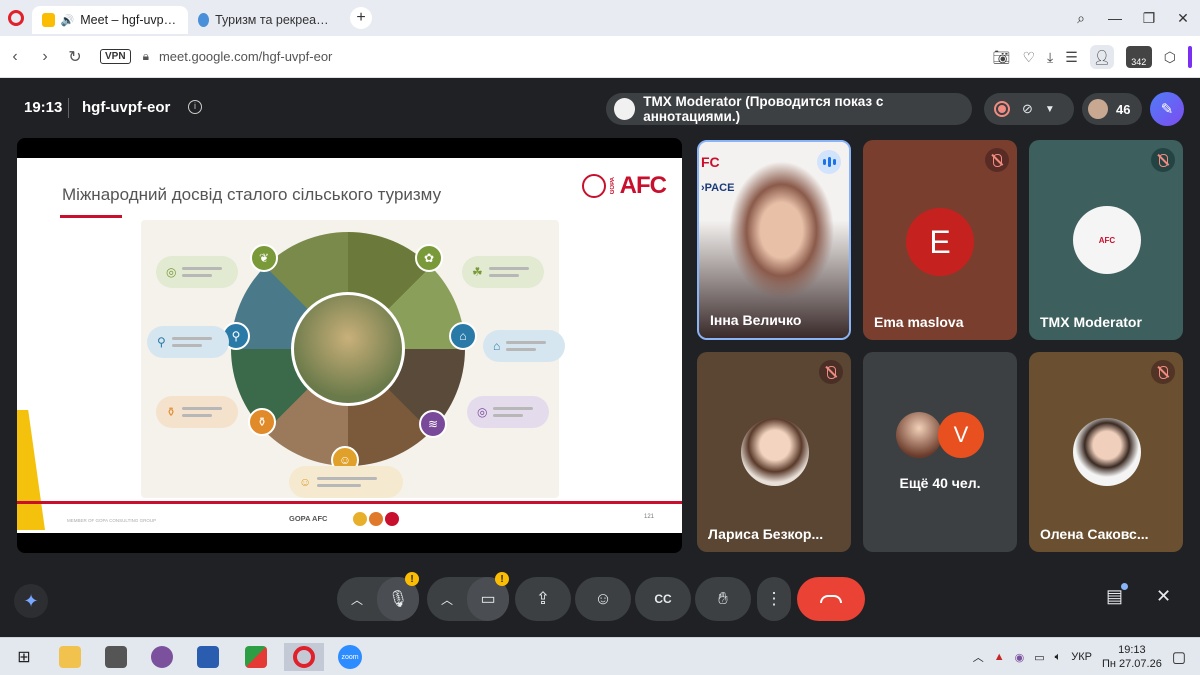 Image resolution: width=1200 pixels, height=675 pixels. What do you see at coordinates (503, 272) in the screenshot?
I see `infographic-pill: ☘` at bounding box center [503, 272].